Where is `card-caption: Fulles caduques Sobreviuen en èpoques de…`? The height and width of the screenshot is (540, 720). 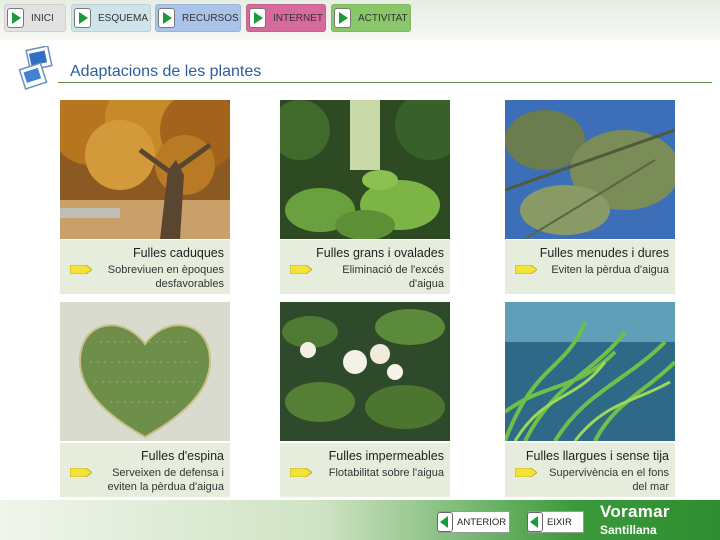
card-caption: Fulles caduques Sobreviuen en èpoques de… is located at coordinates (145, 267).